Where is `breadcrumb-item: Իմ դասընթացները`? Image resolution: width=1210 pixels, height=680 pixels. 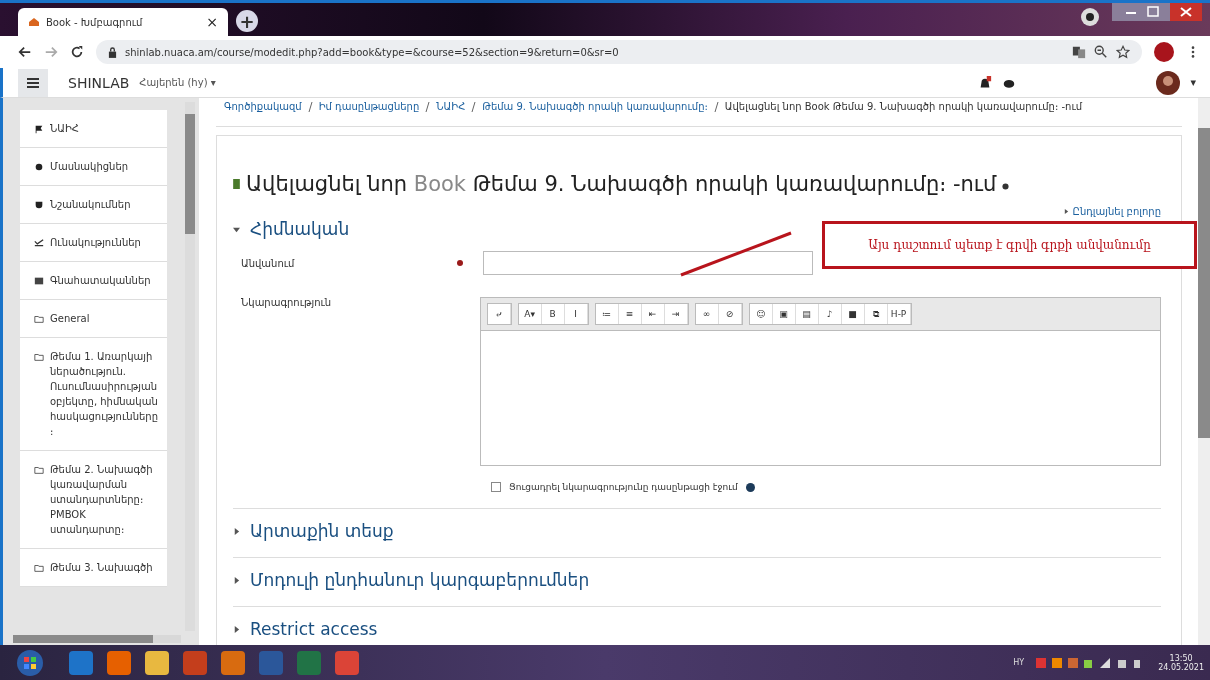
breadcrumb-item: Իմ դասընթացները is located at coordinates (369, 106).